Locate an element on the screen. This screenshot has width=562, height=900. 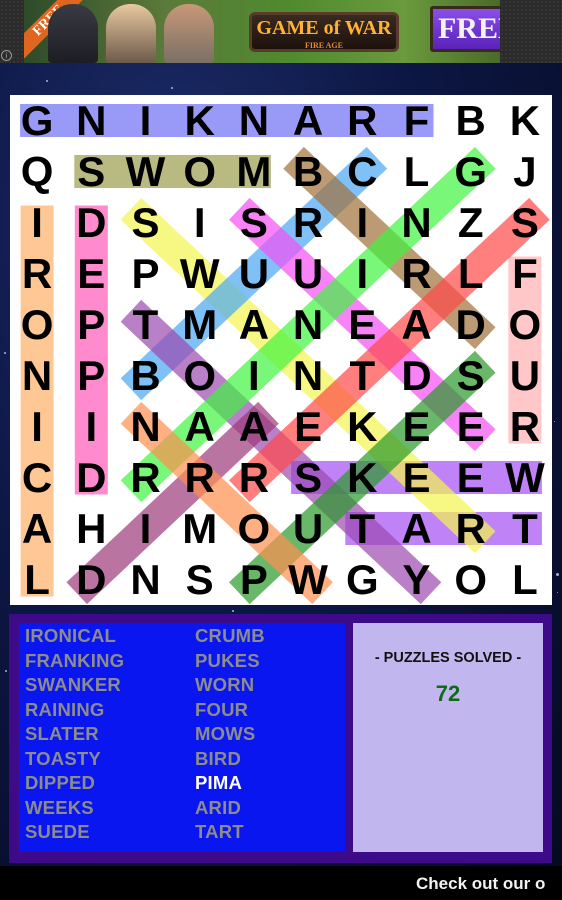
grid-cell: J is located at coordinates (525, 171).